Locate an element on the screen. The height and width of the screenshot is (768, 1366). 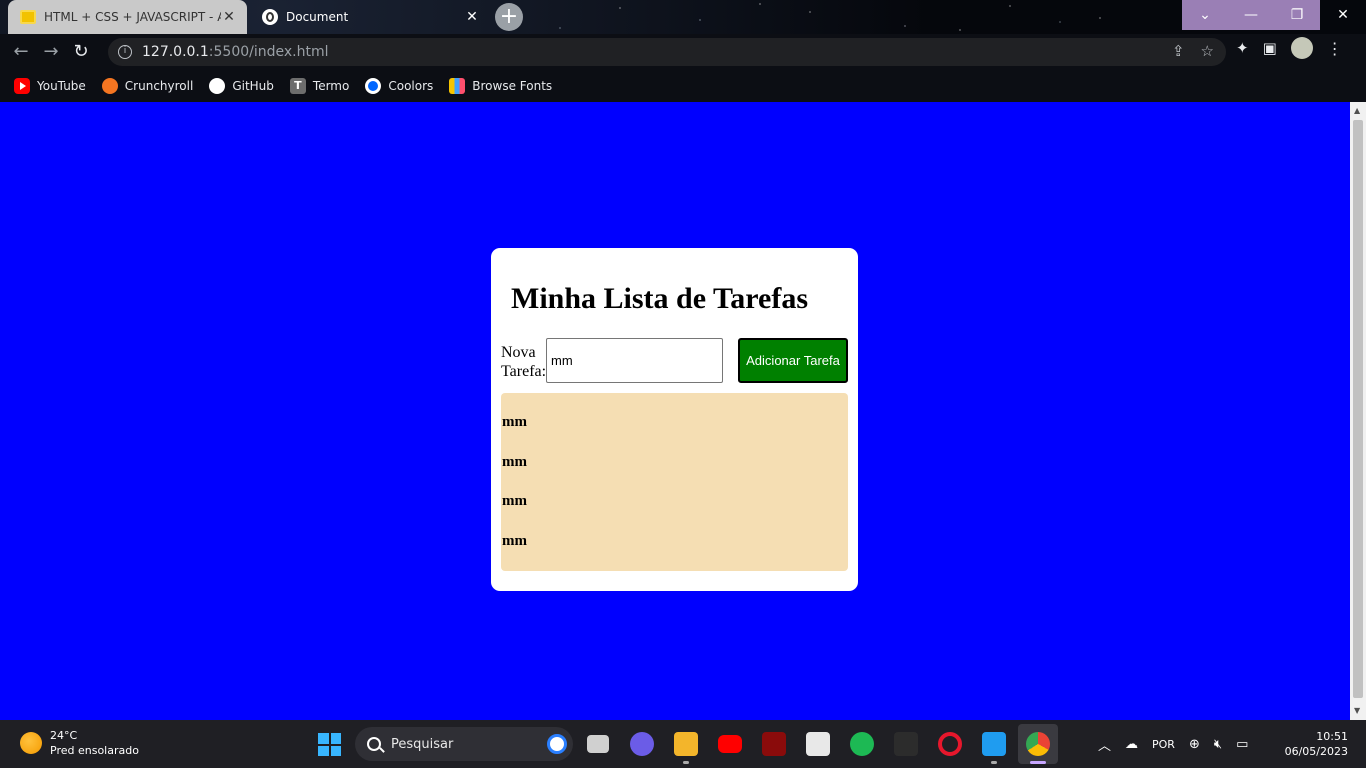
system-tray: ︿ ☁ POR ⊕ 🔇︎ ▭ is located at coordinates (1173, 744).